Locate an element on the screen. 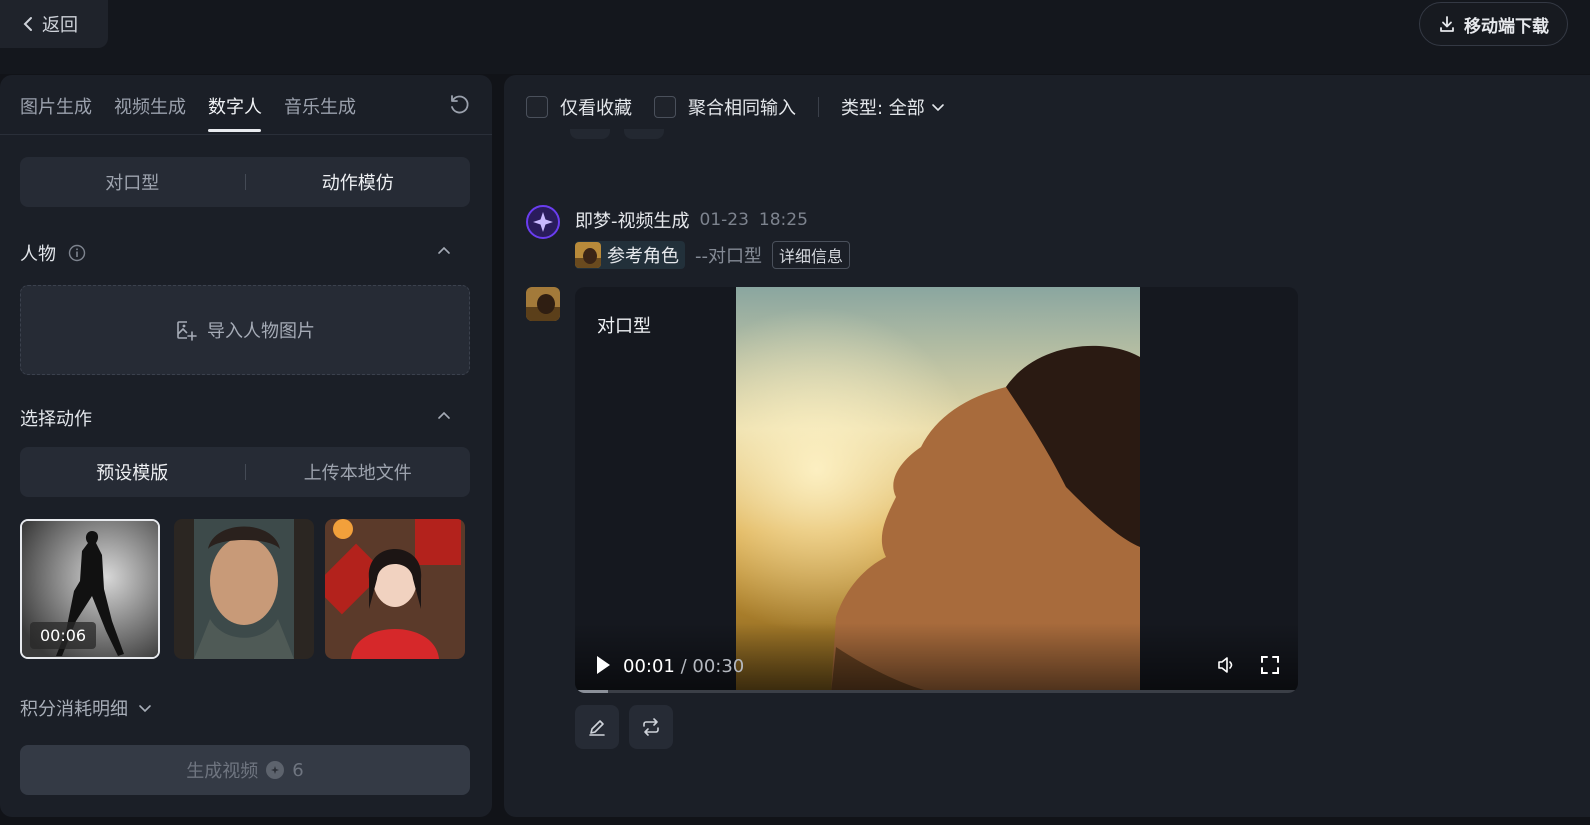  current-time: 00:01 is located at coordinates (649, 666).